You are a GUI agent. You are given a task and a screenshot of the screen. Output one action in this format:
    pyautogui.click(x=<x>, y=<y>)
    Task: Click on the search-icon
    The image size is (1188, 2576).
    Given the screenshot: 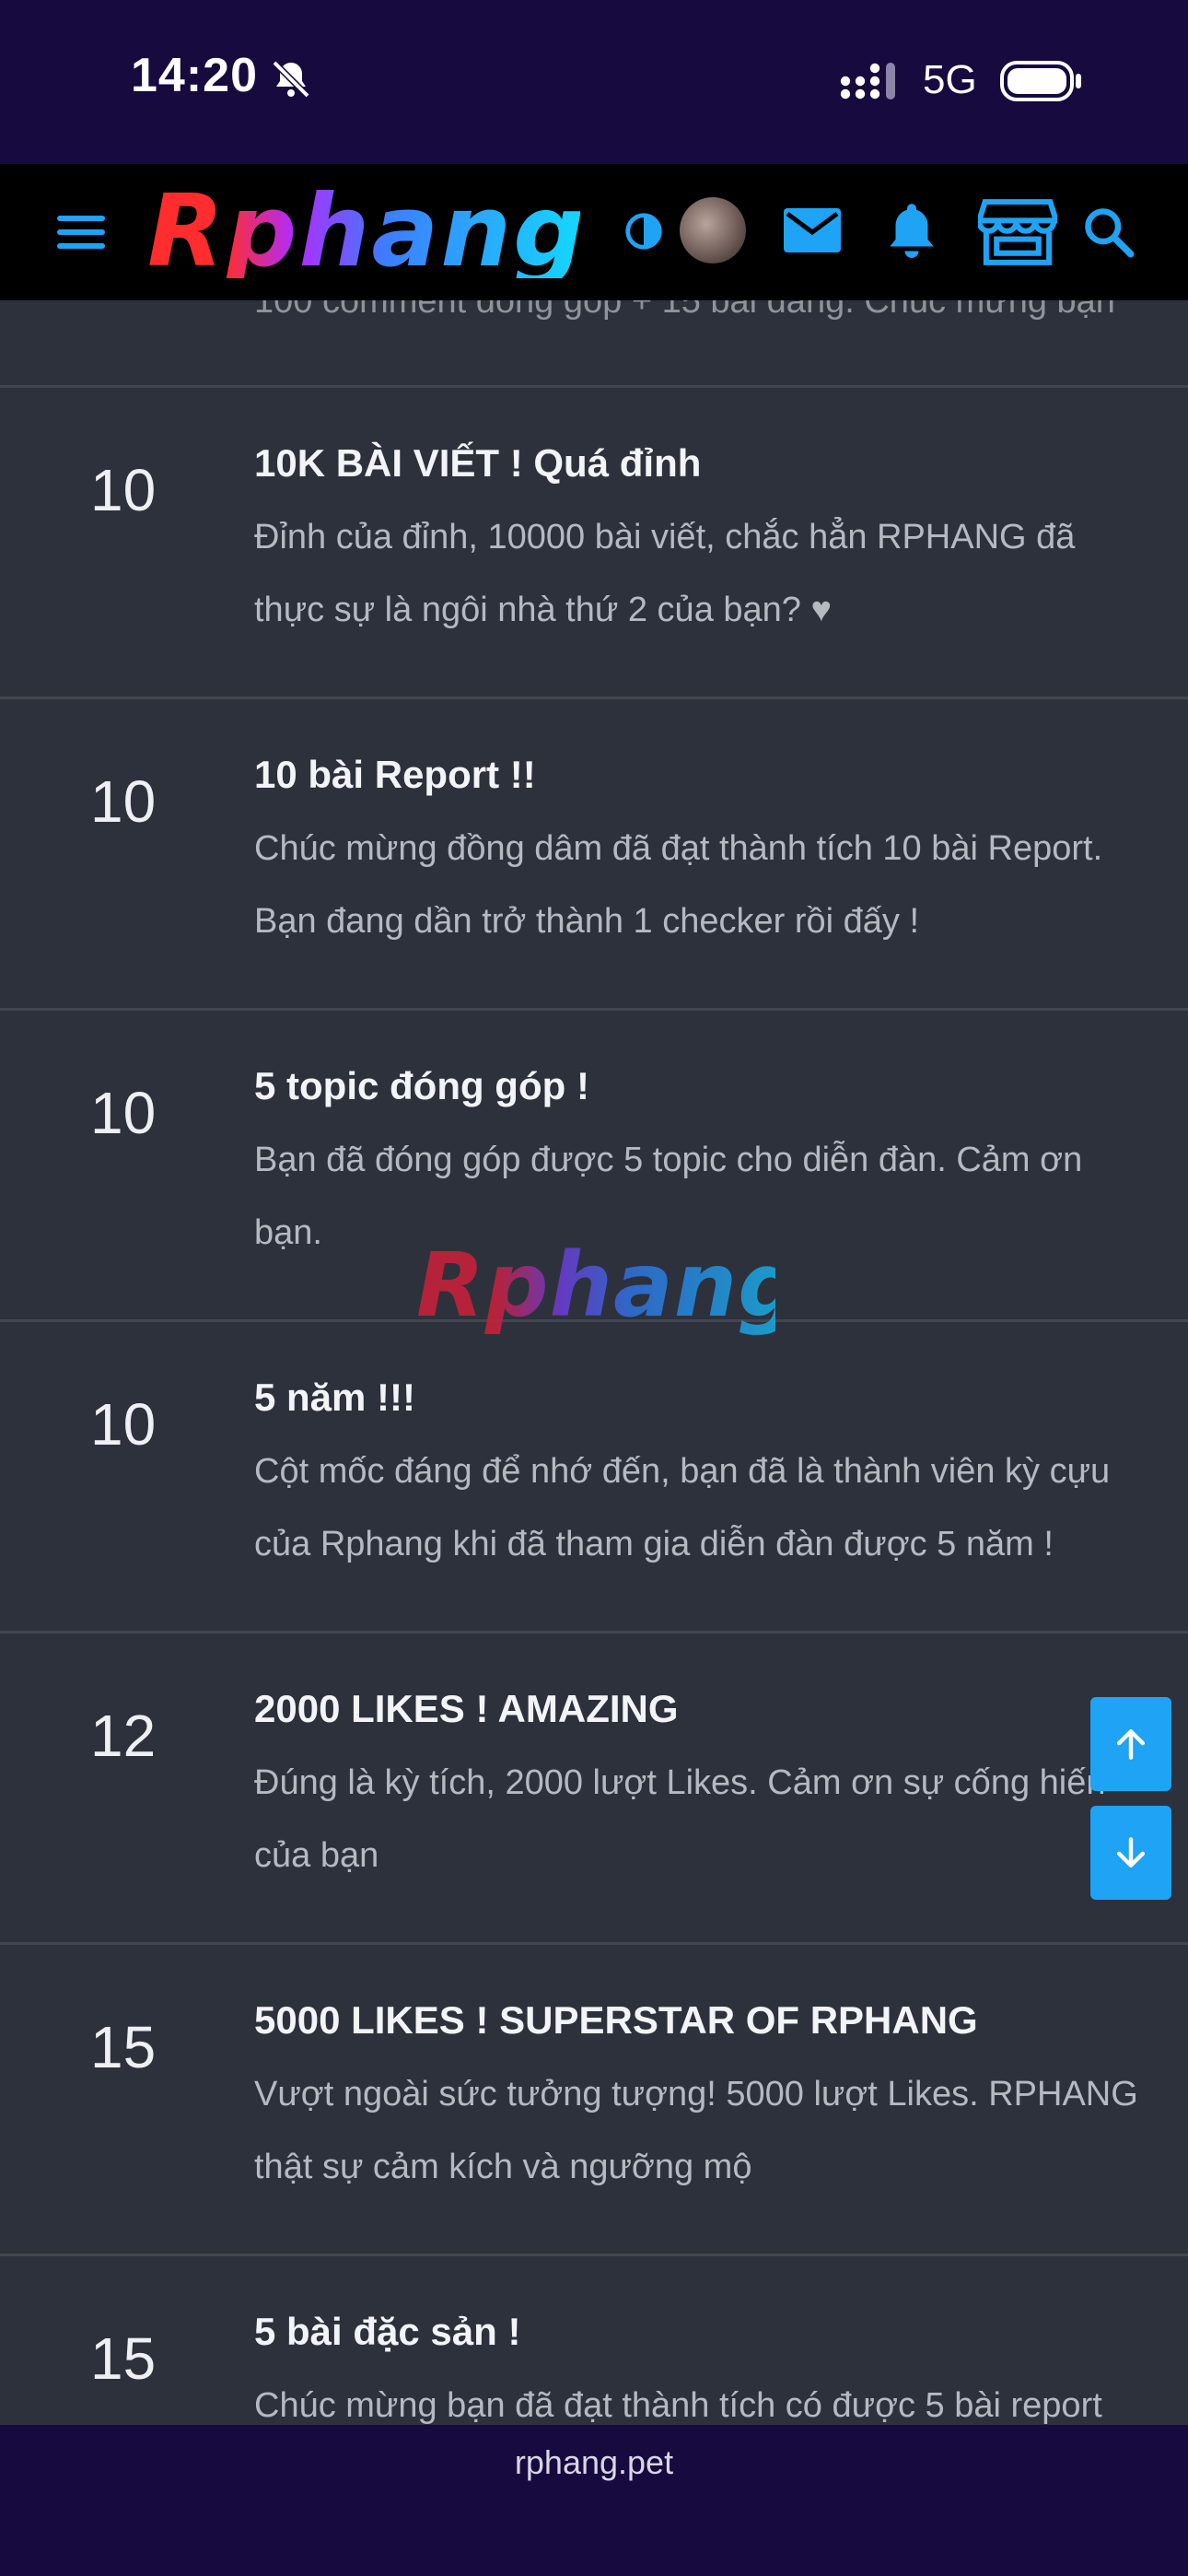 What is the action you would take?
    pyautogui.click(x=1108, y=232)
    